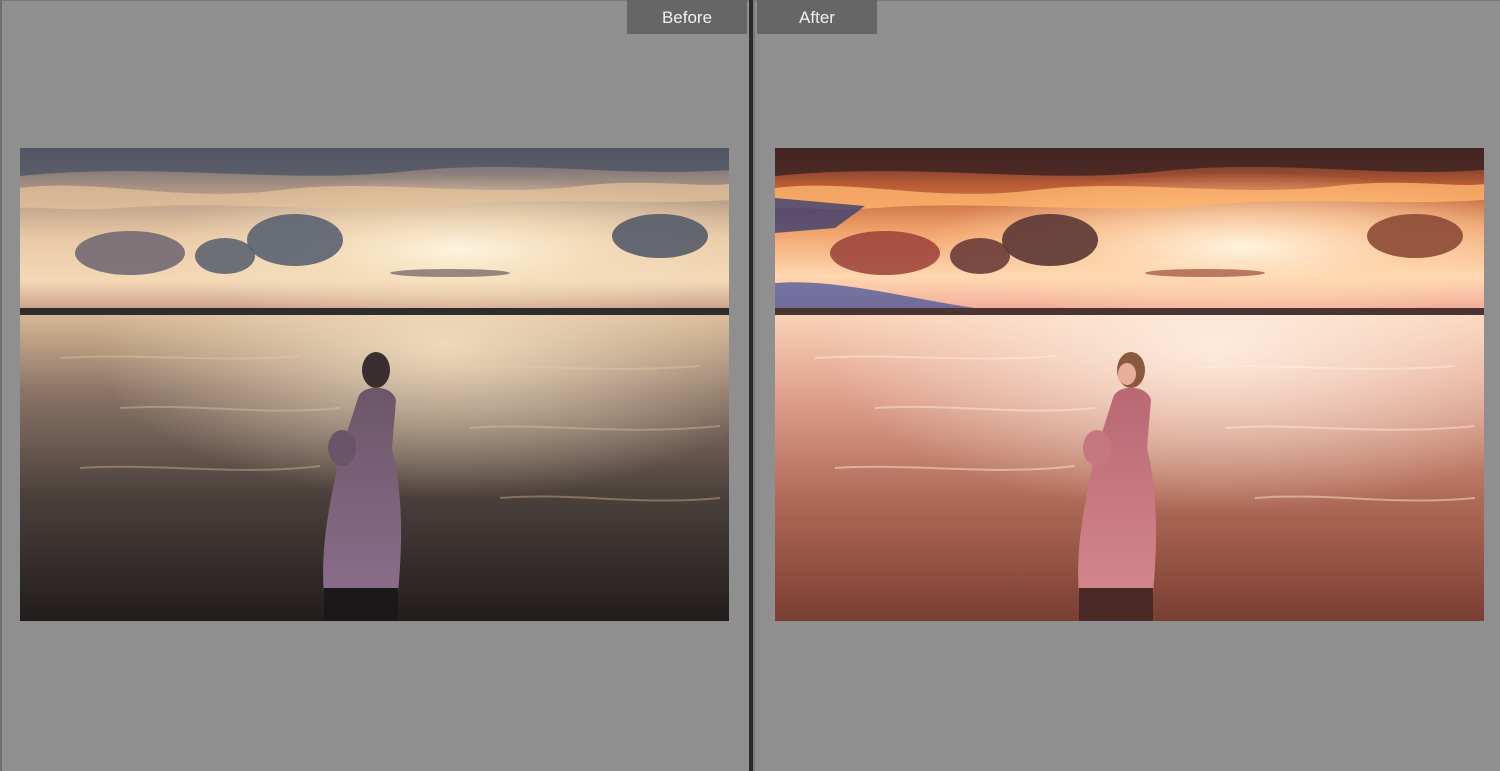 The height and width of the screenshot is (771, 1500). What do you see at coordinates (687, 17) in the screenshot?
I see `before-label: Before` at bounding box center [687, 17].